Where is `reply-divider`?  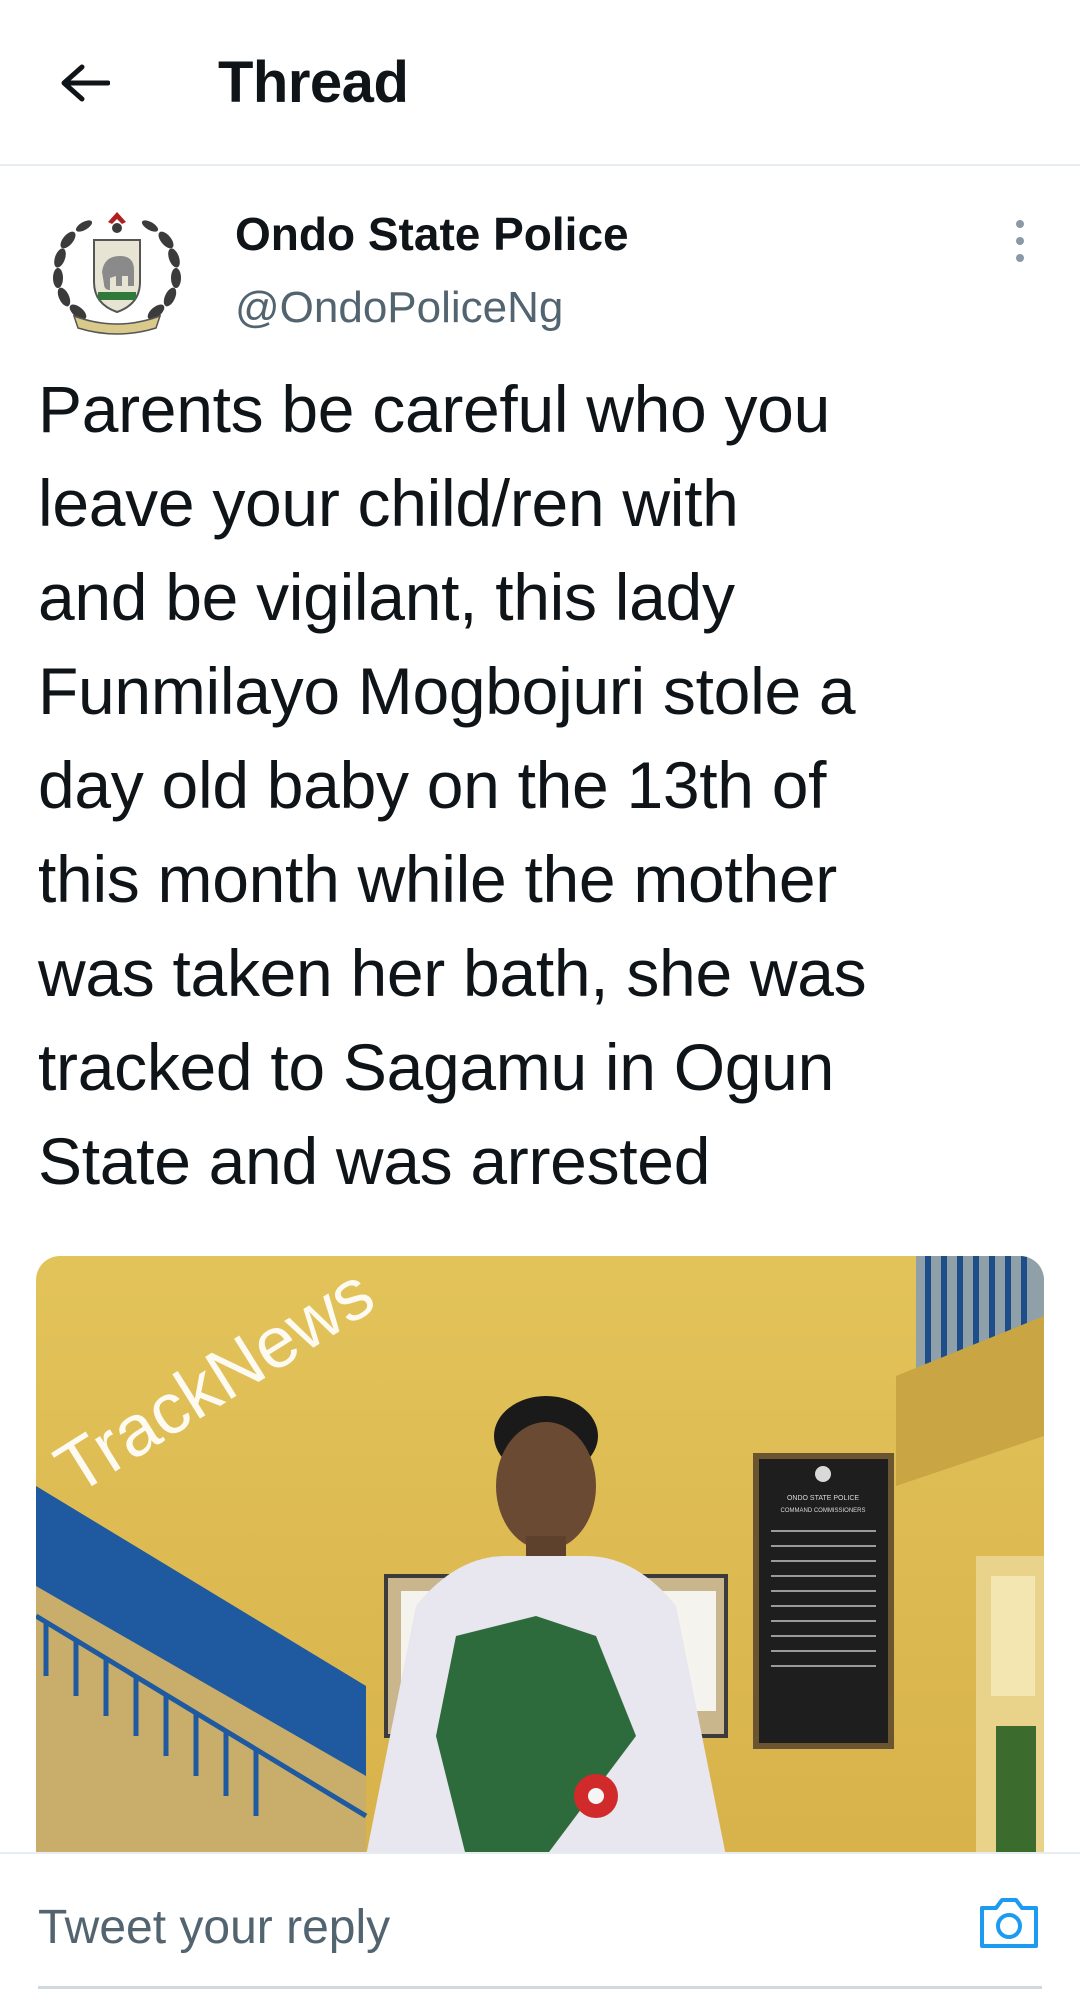
reply-divider is located at coordinates (540, 1987).